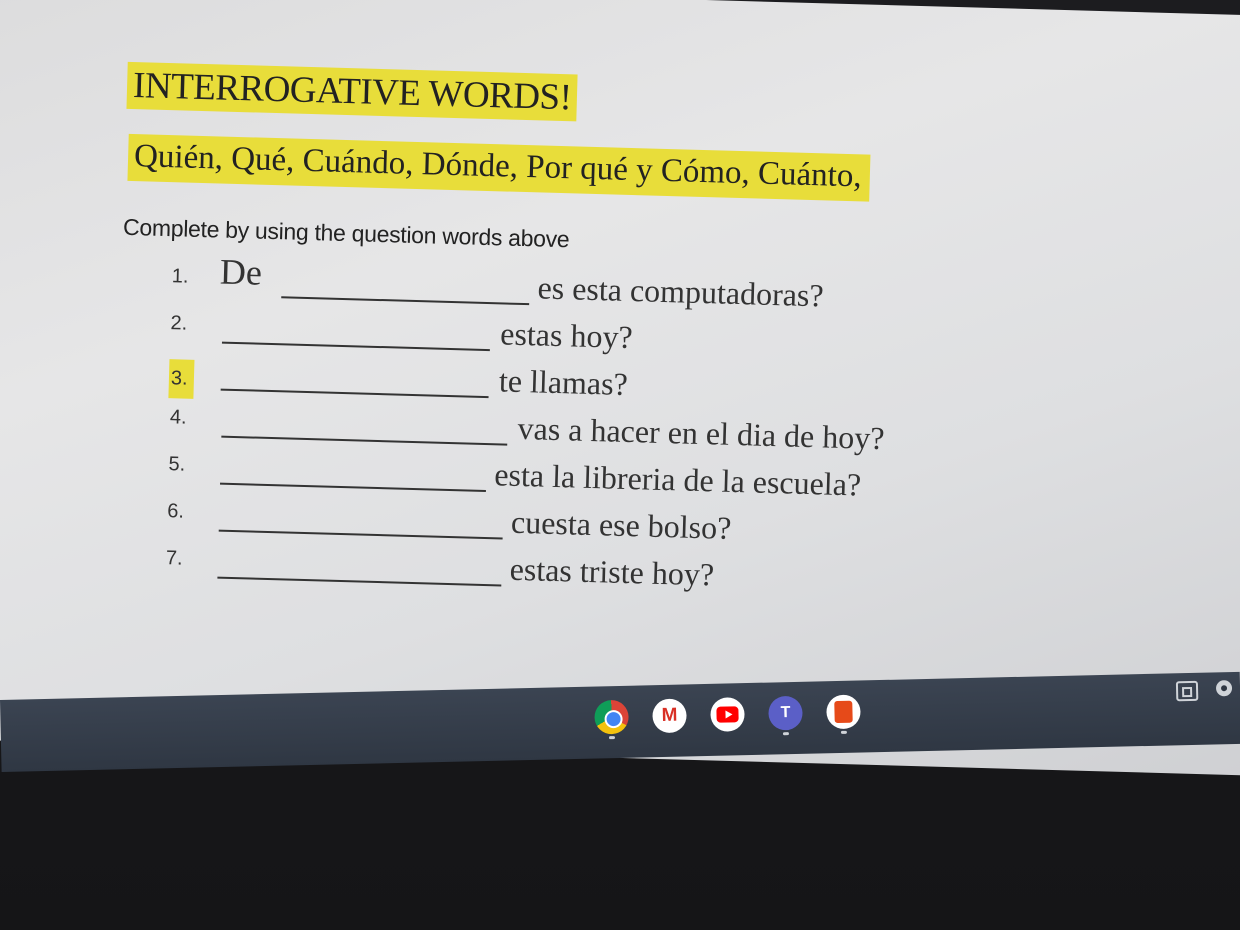 This screenshot has width=1240, height=930. Describe the element at coordinates (1187, 691) in the screenshot. I see `overview-icon` at that location.